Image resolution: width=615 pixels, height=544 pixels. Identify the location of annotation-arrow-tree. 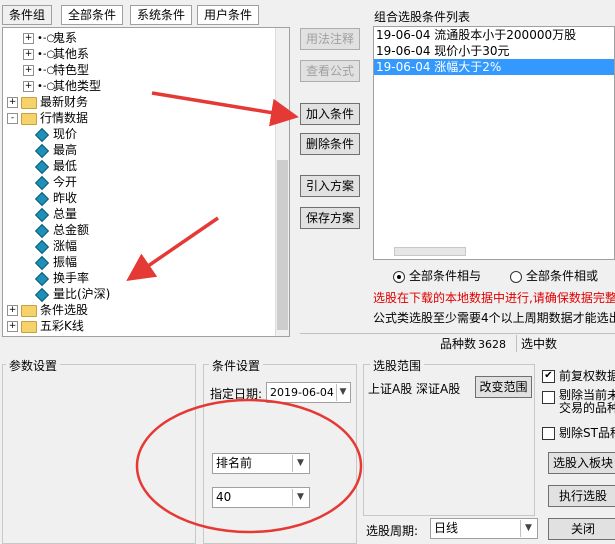
(172, 248).